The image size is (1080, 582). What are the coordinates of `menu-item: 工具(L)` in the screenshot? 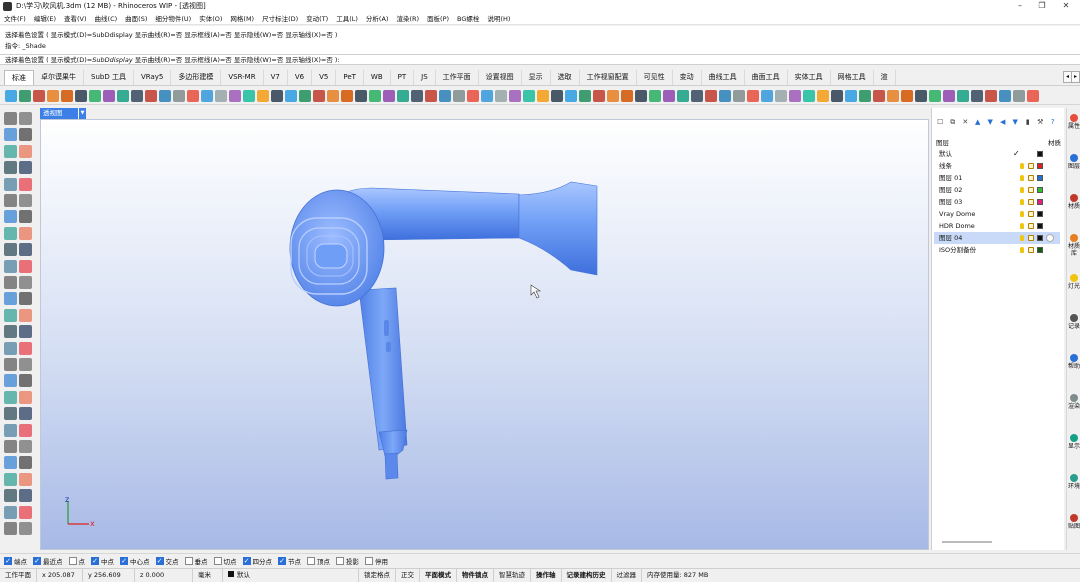 It's located at (347, 18).